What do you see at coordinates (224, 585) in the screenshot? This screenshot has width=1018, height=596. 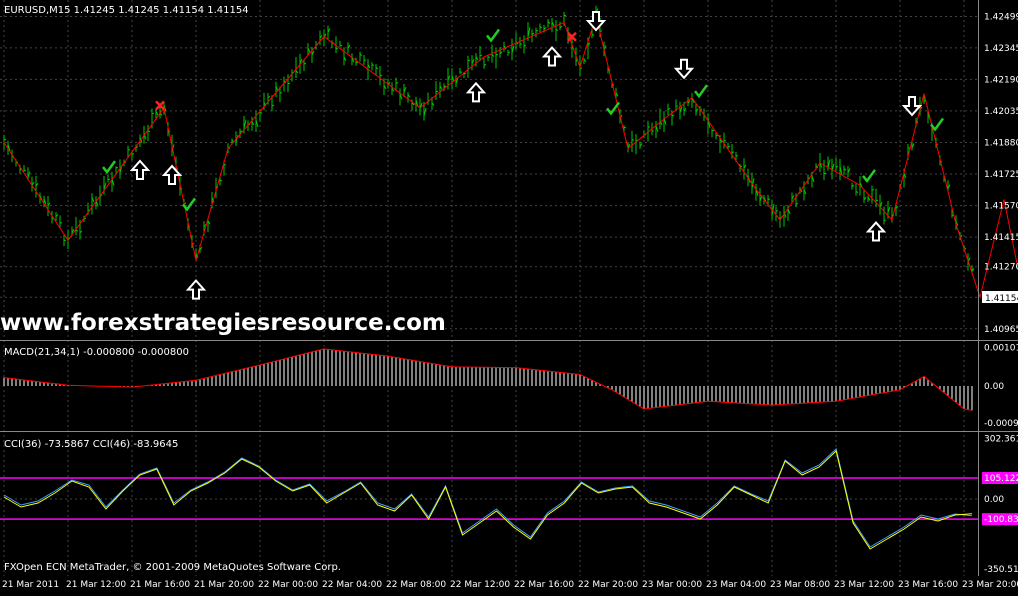 I see `time-tick-label: 21 Mar 20:00` at bounding box center [224, 585].